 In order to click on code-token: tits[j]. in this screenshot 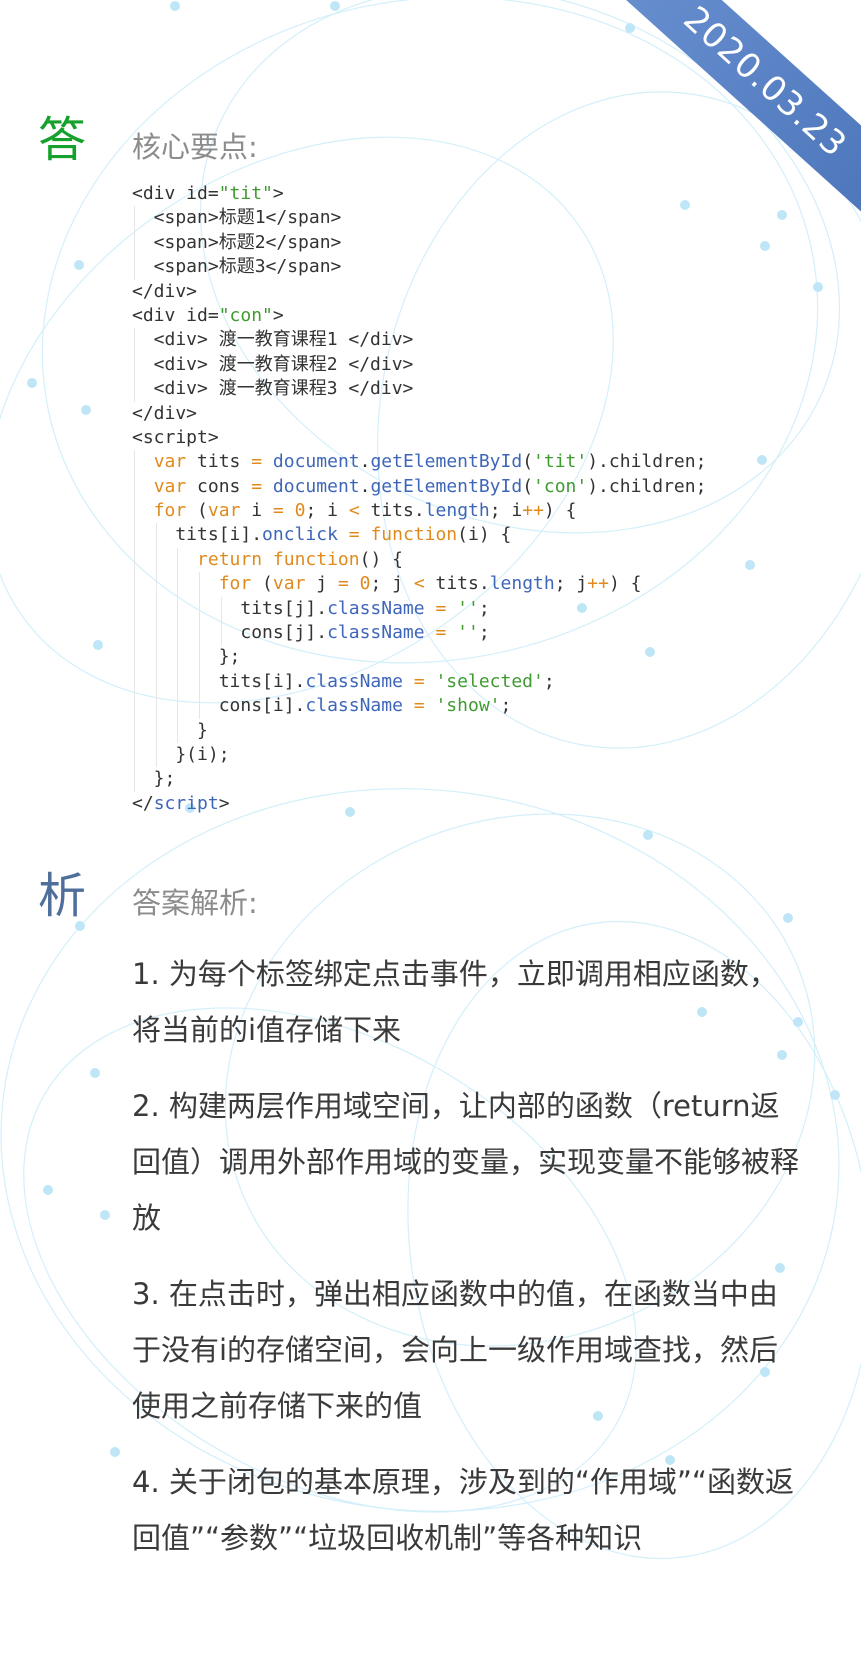, I will do `click(230, 608)`.